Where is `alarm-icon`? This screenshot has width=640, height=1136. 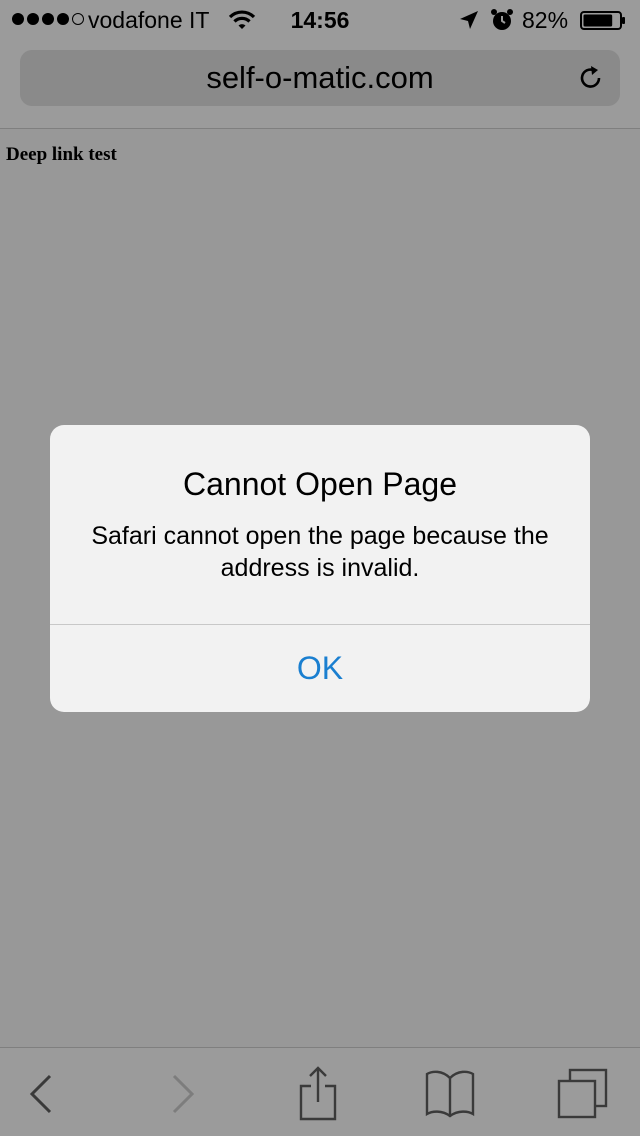 alarm-icon is located at coordinates (502, 19).